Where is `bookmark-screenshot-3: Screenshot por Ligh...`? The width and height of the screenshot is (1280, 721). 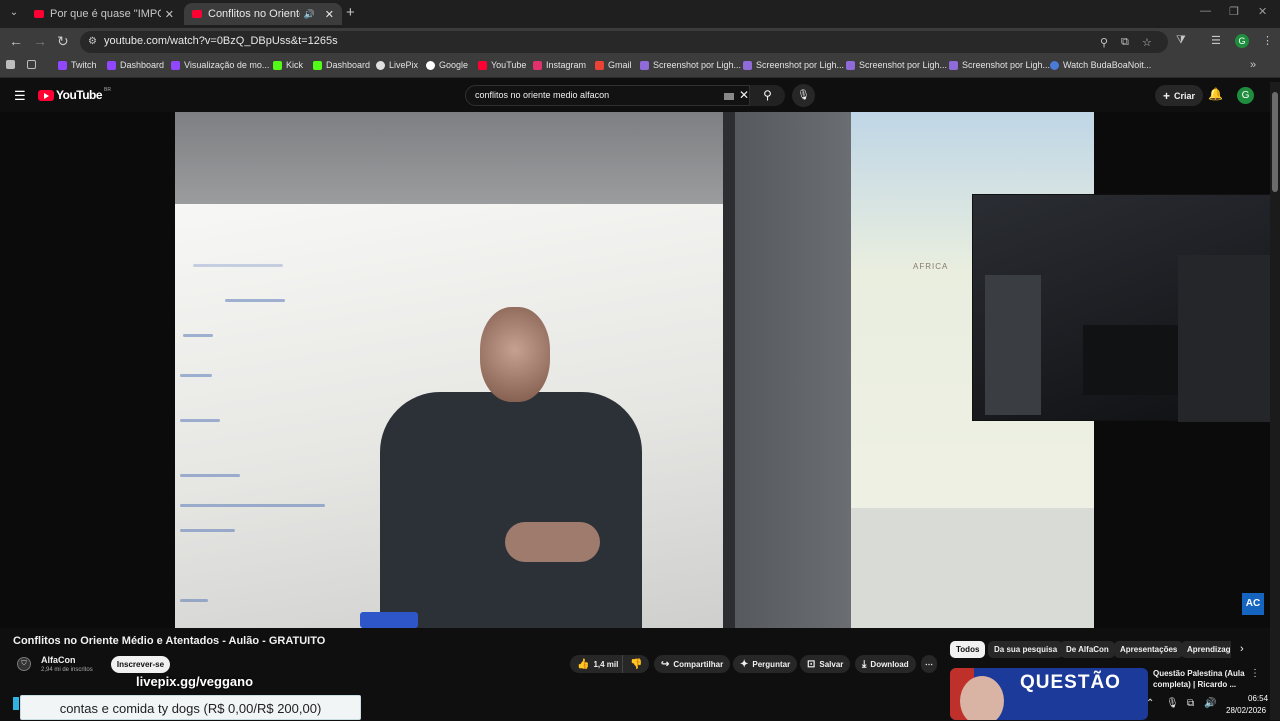 bookmark-screenshot-3: Screenshot por Ligh... is located at coordinates (896, 65).